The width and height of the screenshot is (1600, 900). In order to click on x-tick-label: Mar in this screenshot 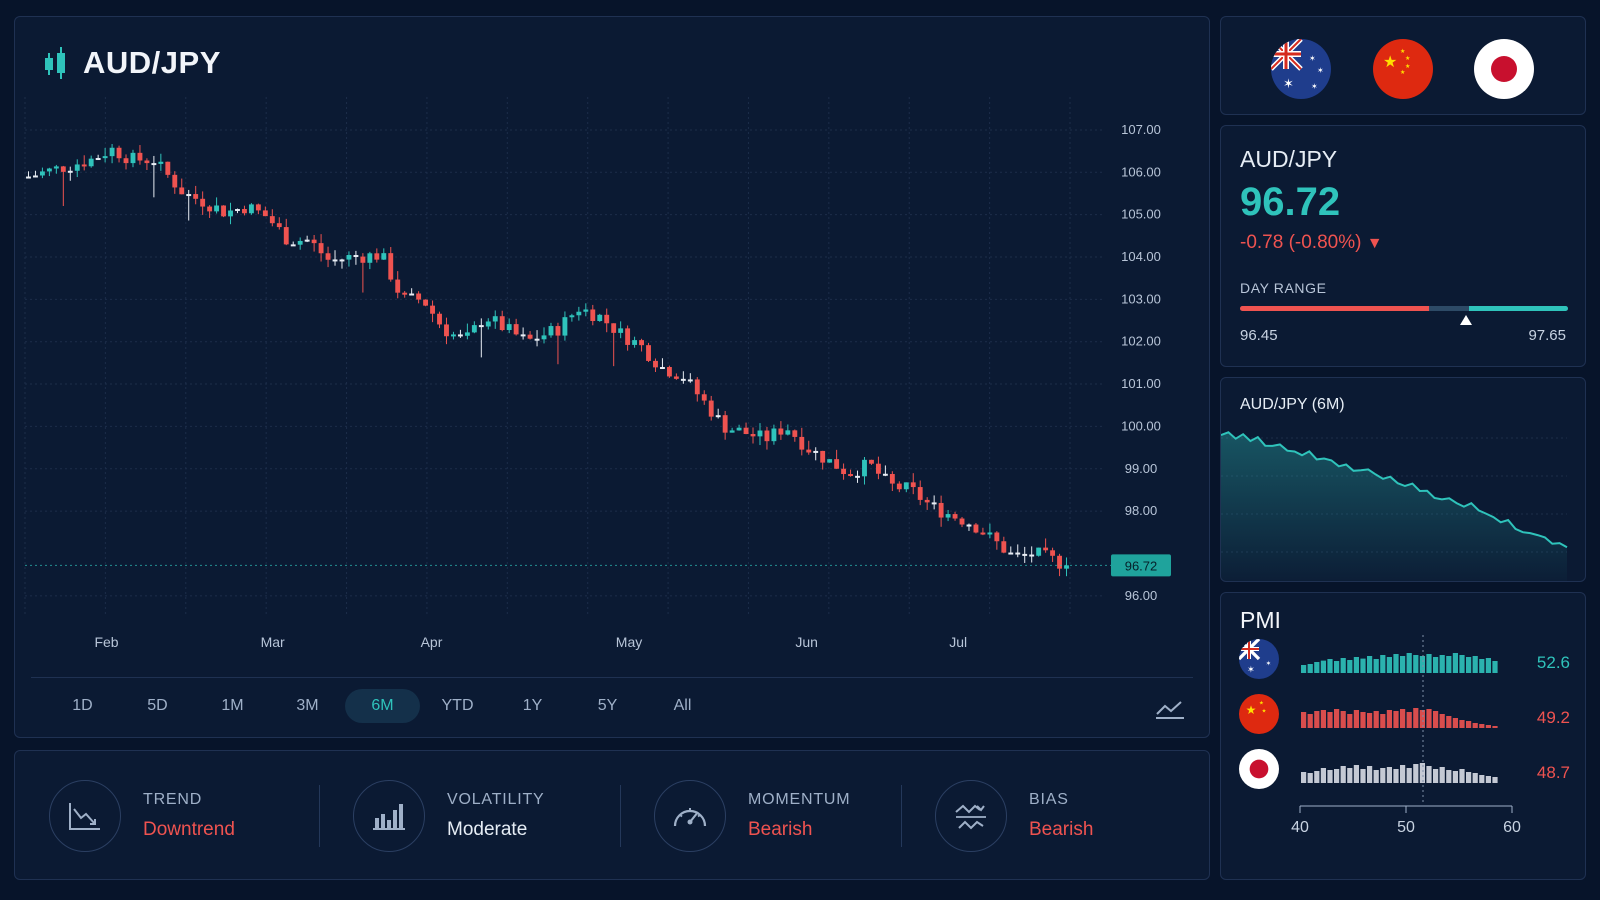, I will do `click(273, 642)`.